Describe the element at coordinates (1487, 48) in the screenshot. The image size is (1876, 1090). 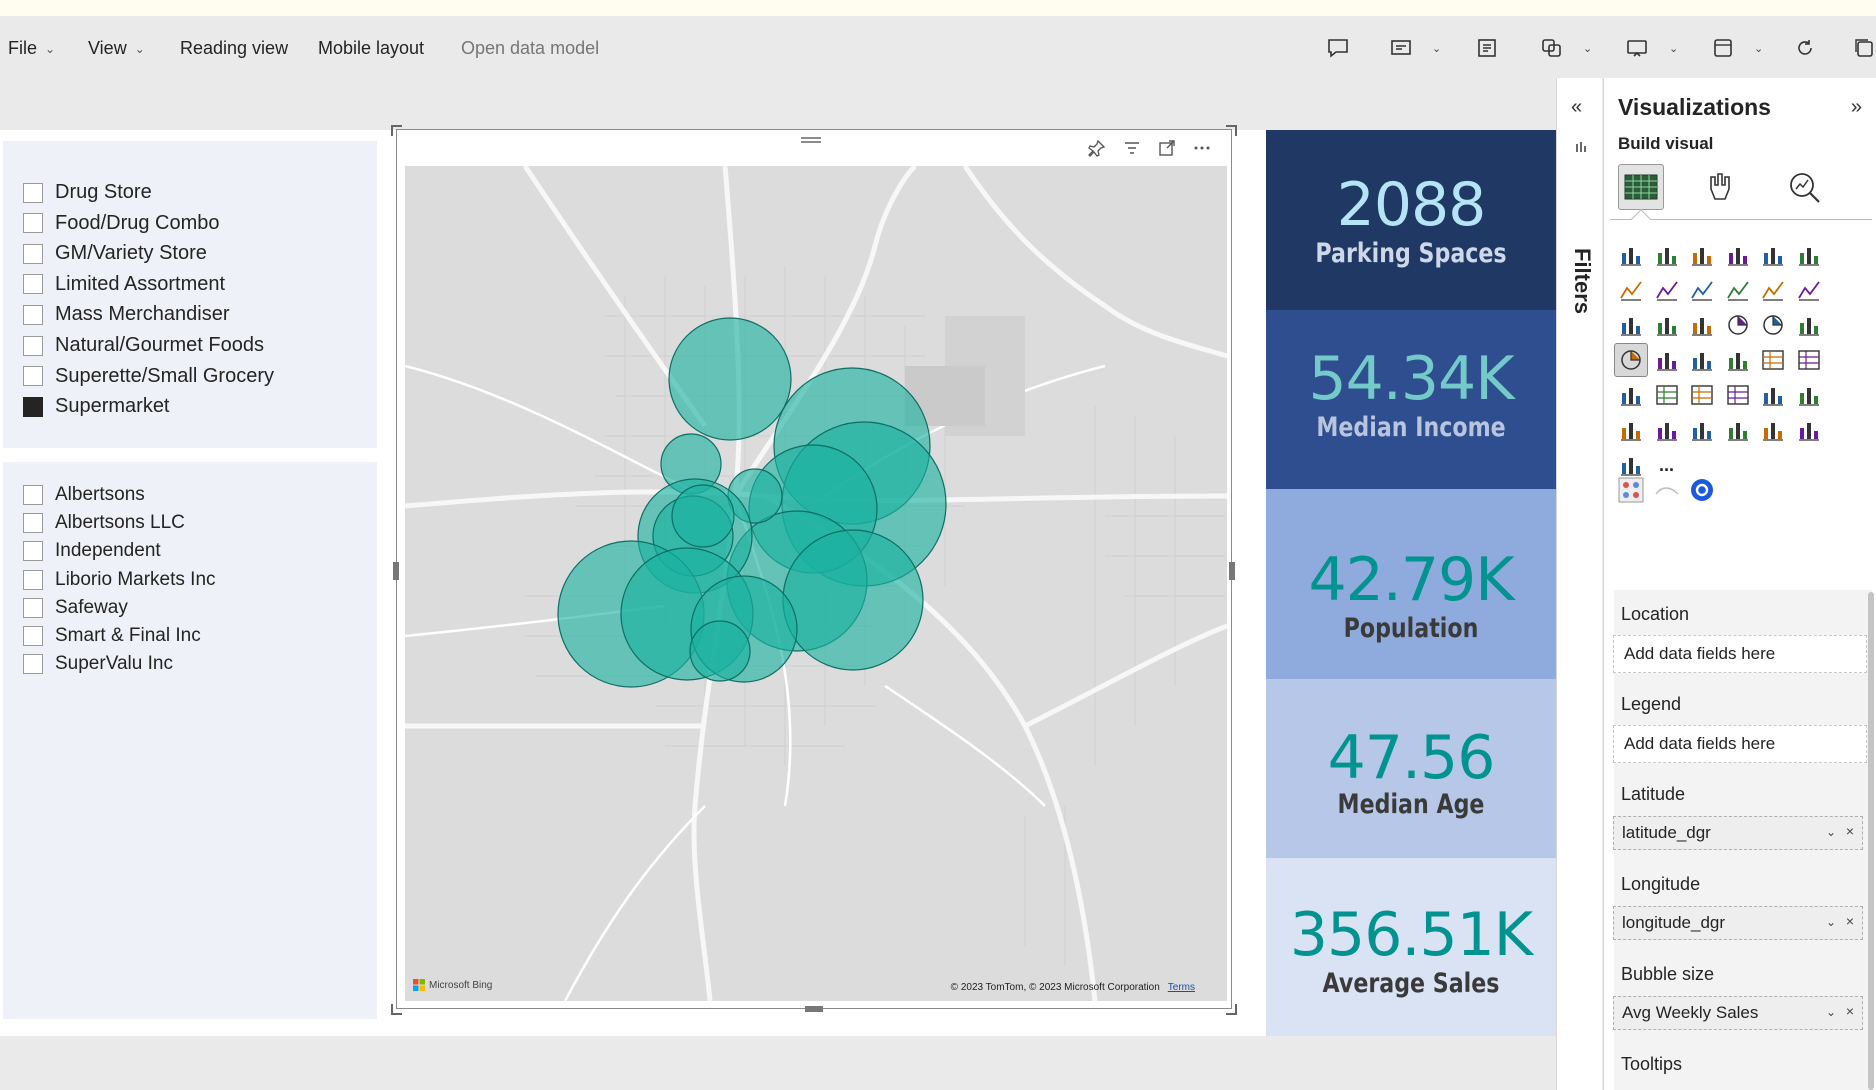
I see `notes-icon` at that location.